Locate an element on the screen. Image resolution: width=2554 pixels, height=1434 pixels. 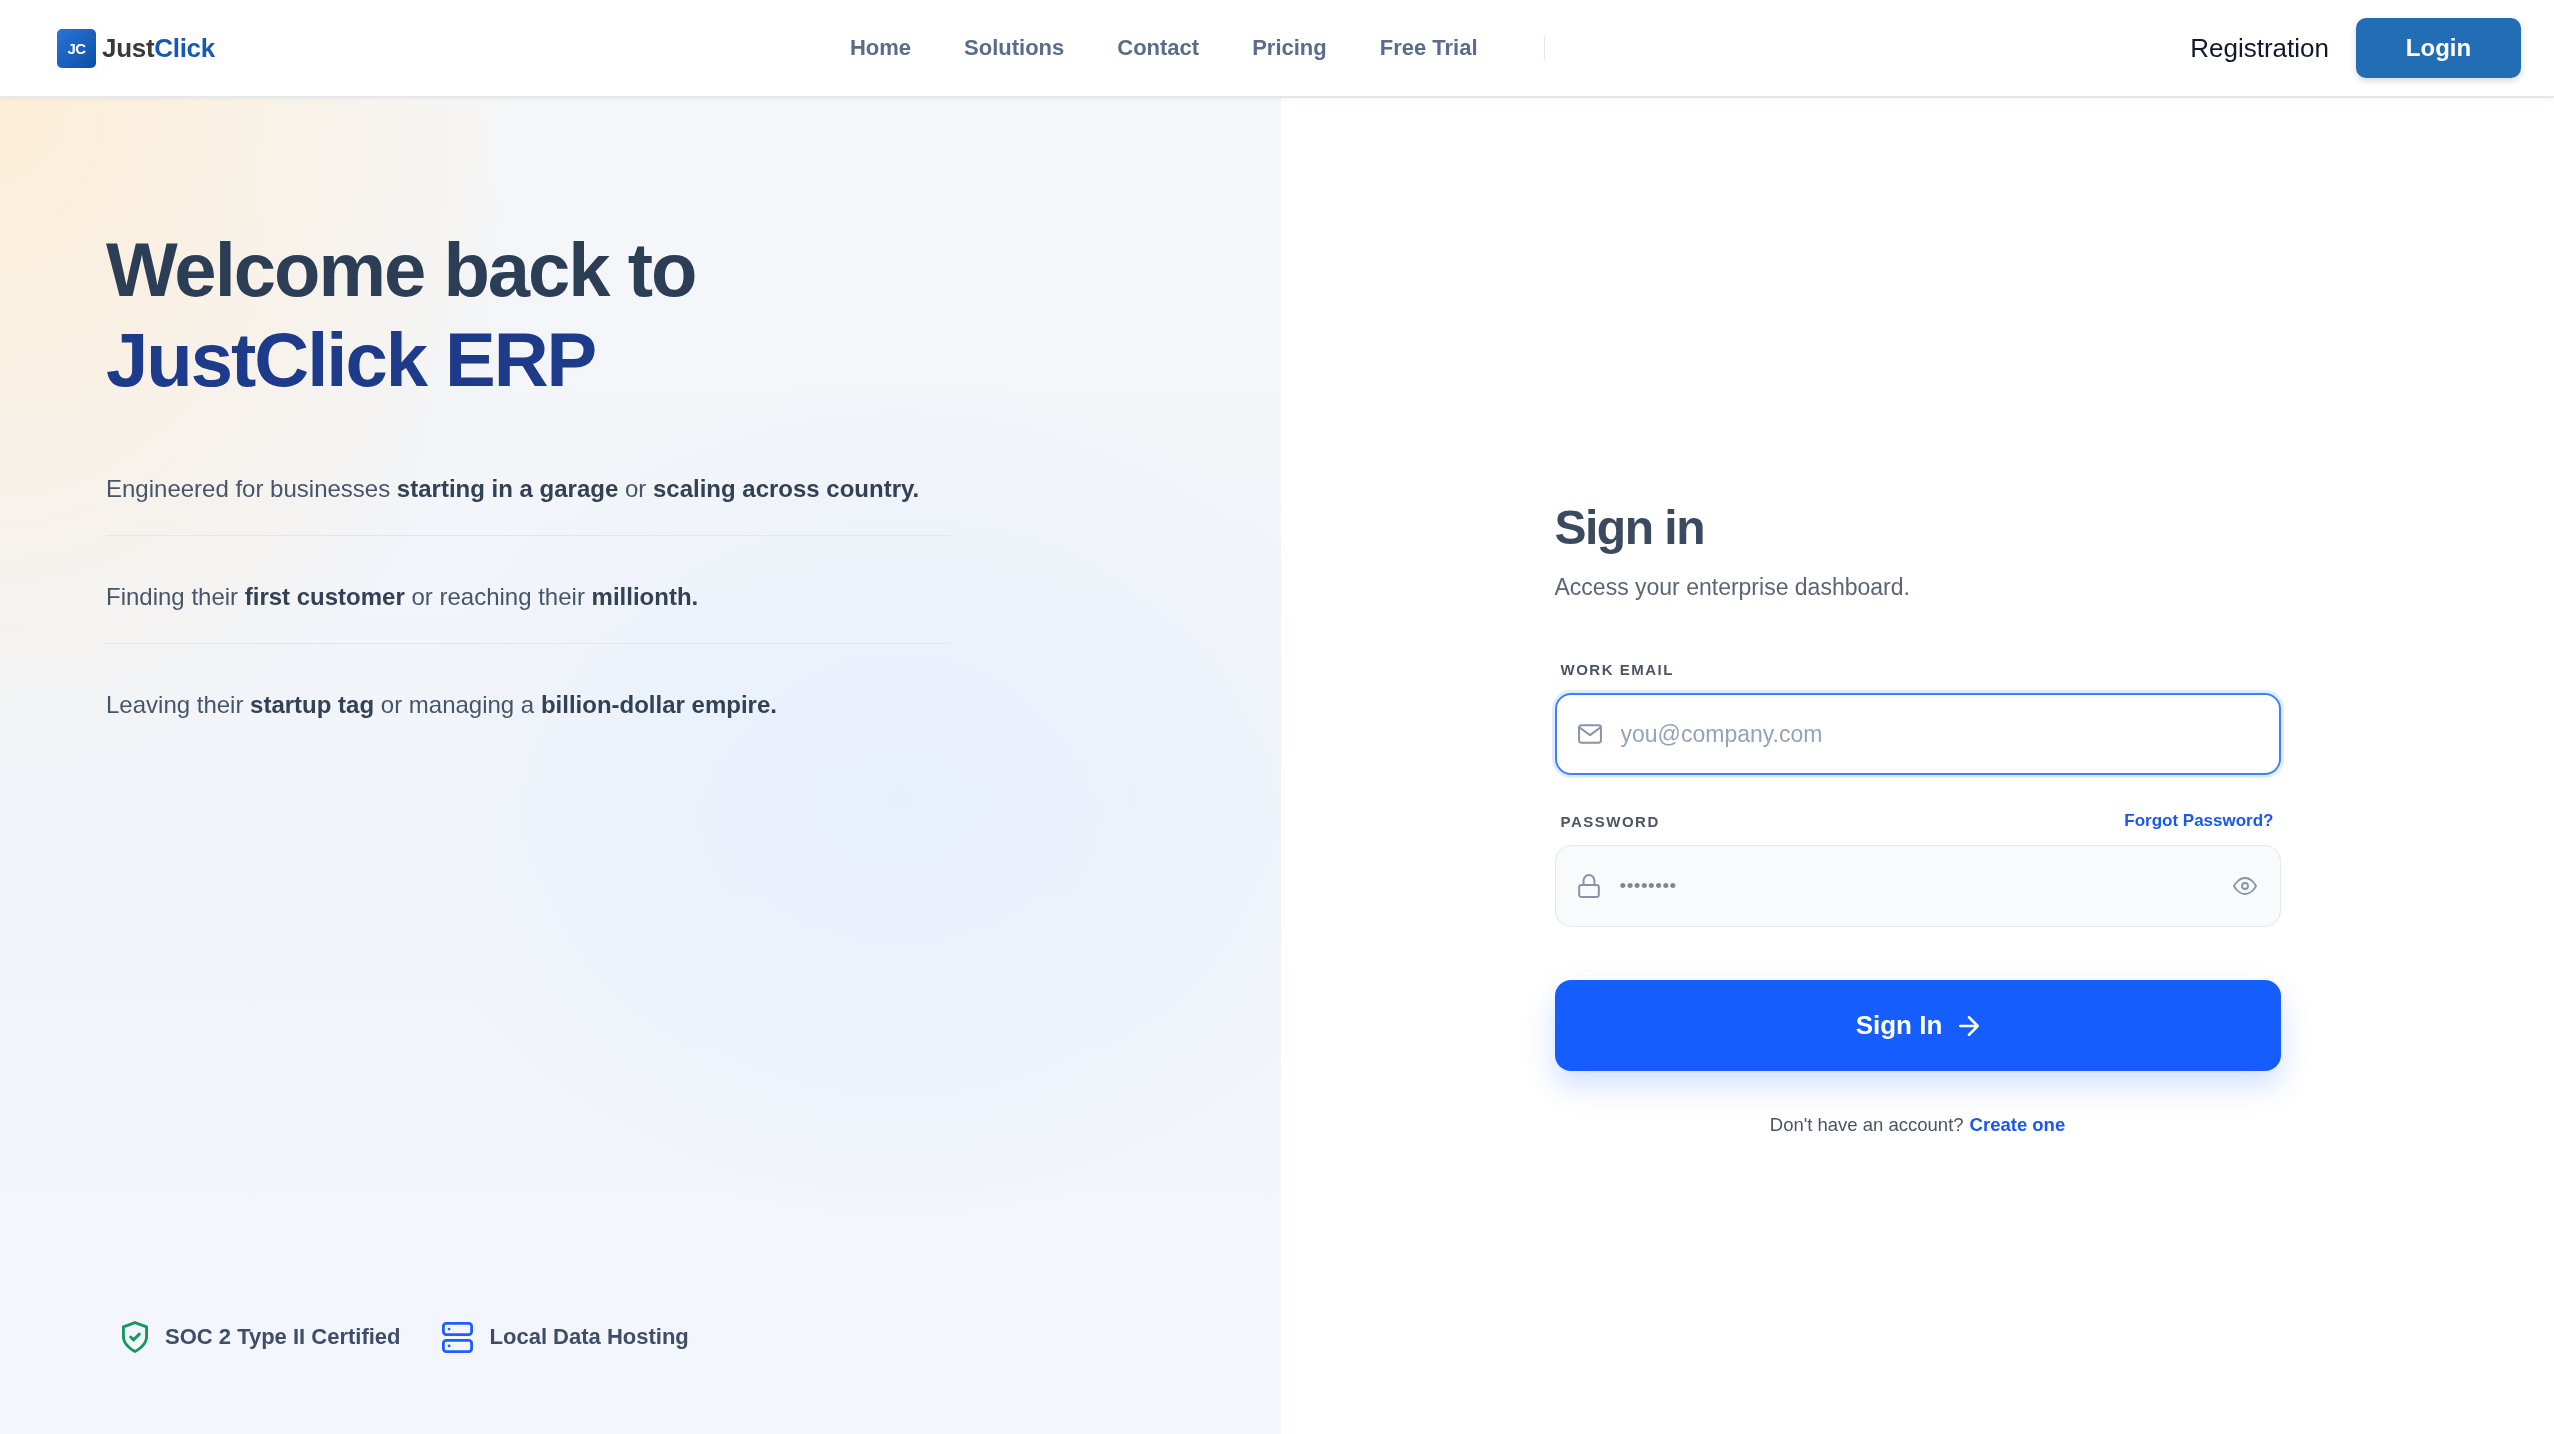
forgot-password-link: Forgot Password? is located at coordinates (2199, 821).